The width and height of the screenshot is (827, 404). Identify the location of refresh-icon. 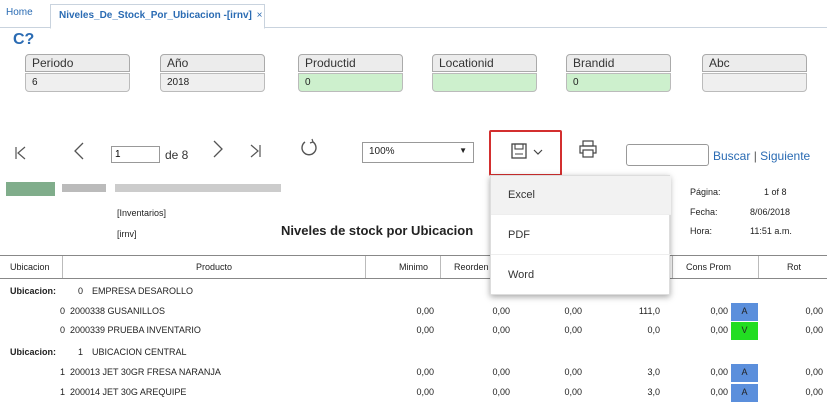
(309, 148).